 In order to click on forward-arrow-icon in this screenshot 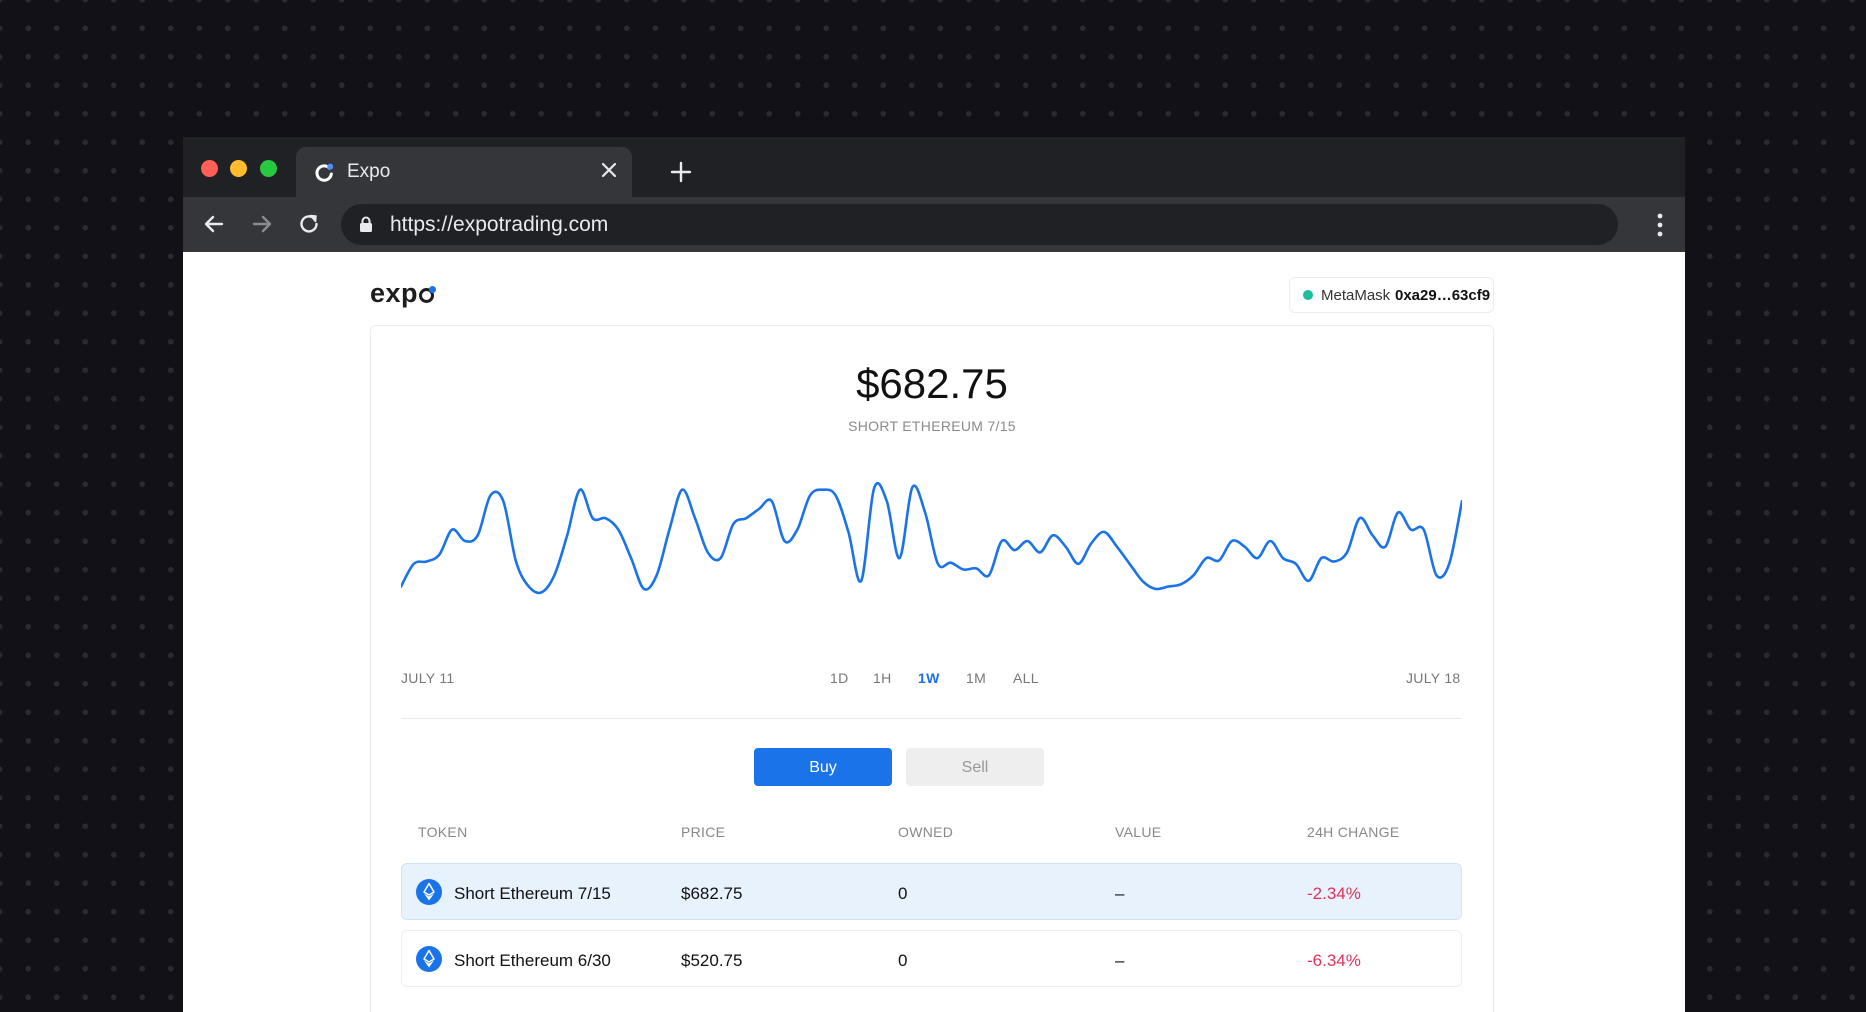, I will do `click(262, 224)`.